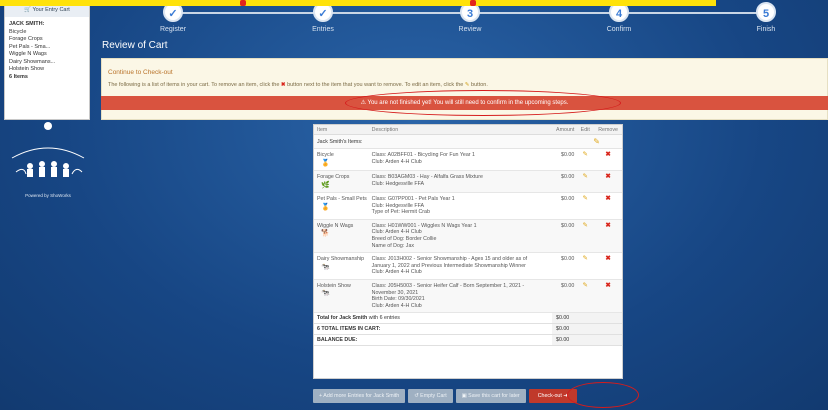  I want to click on warning-icon: ⚠, so click(363, 103).